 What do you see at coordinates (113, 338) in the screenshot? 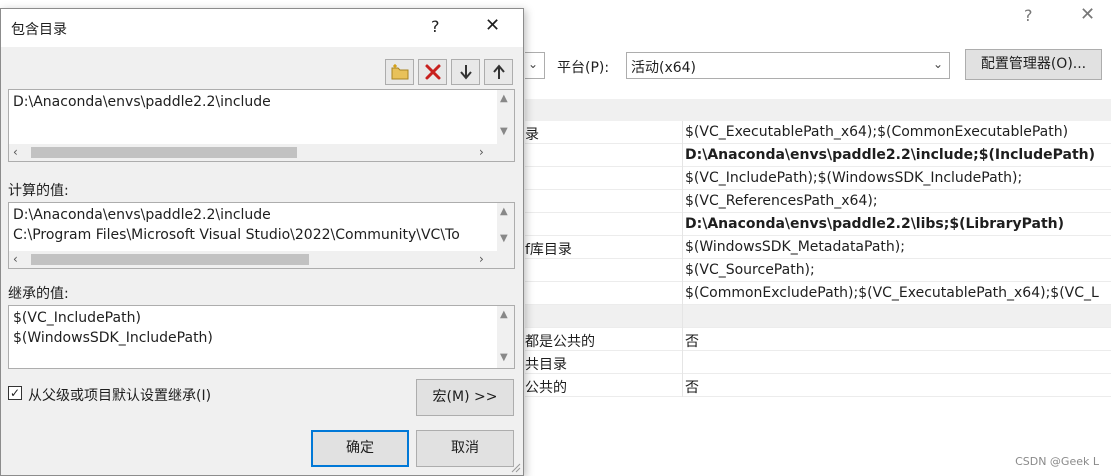
I see `inherited-line: $(WindowsSDK_IncludePath)` at bounding box center [113, 338].